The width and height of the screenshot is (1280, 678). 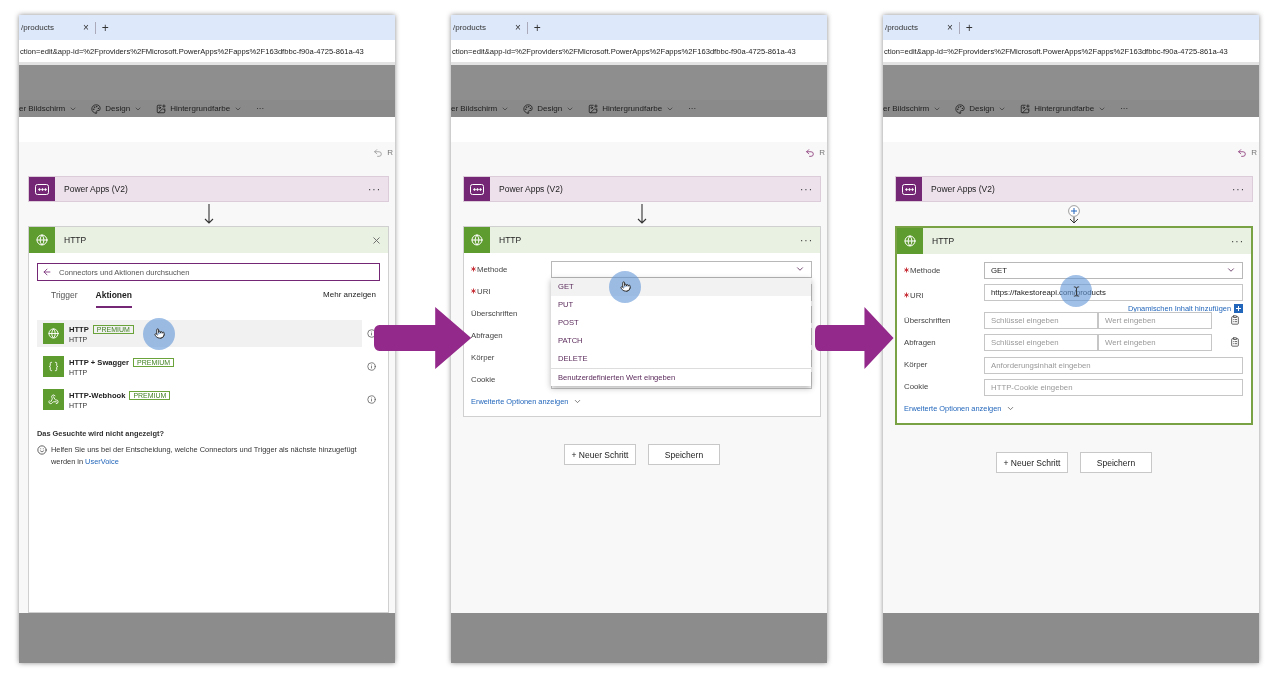 What do you see at coordinates (349, 294) in the screenshot?
I see `more-link: Mehr anzeigen` at bounding box center [349, 294].